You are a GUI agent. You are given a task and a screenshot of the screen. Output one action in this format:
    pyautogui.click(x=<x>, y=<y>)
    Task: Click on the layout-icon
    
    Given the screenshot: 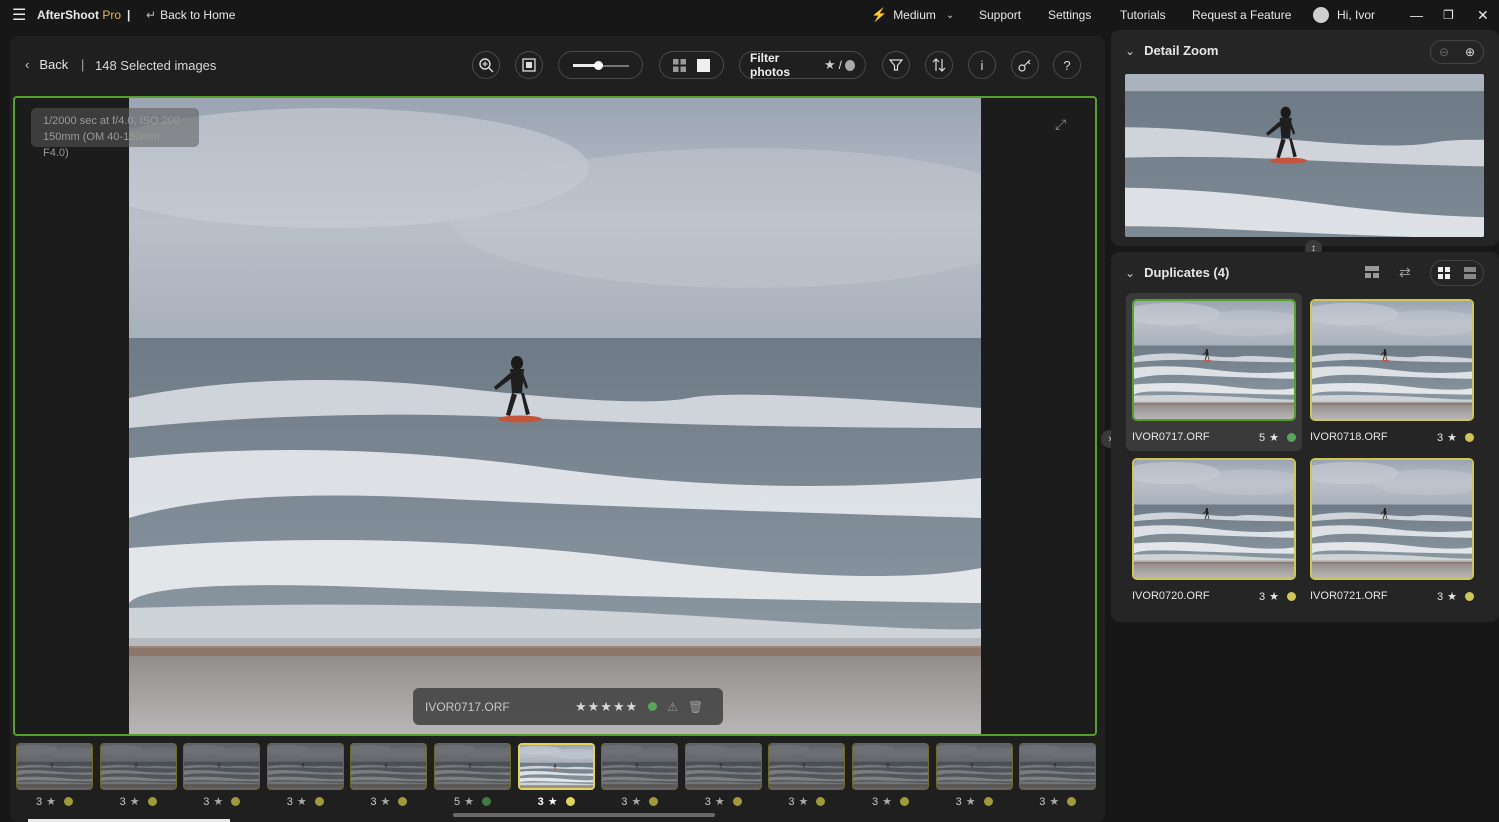 What is the action you would take?
    pyautogui.click(x=1372, y=274)
    